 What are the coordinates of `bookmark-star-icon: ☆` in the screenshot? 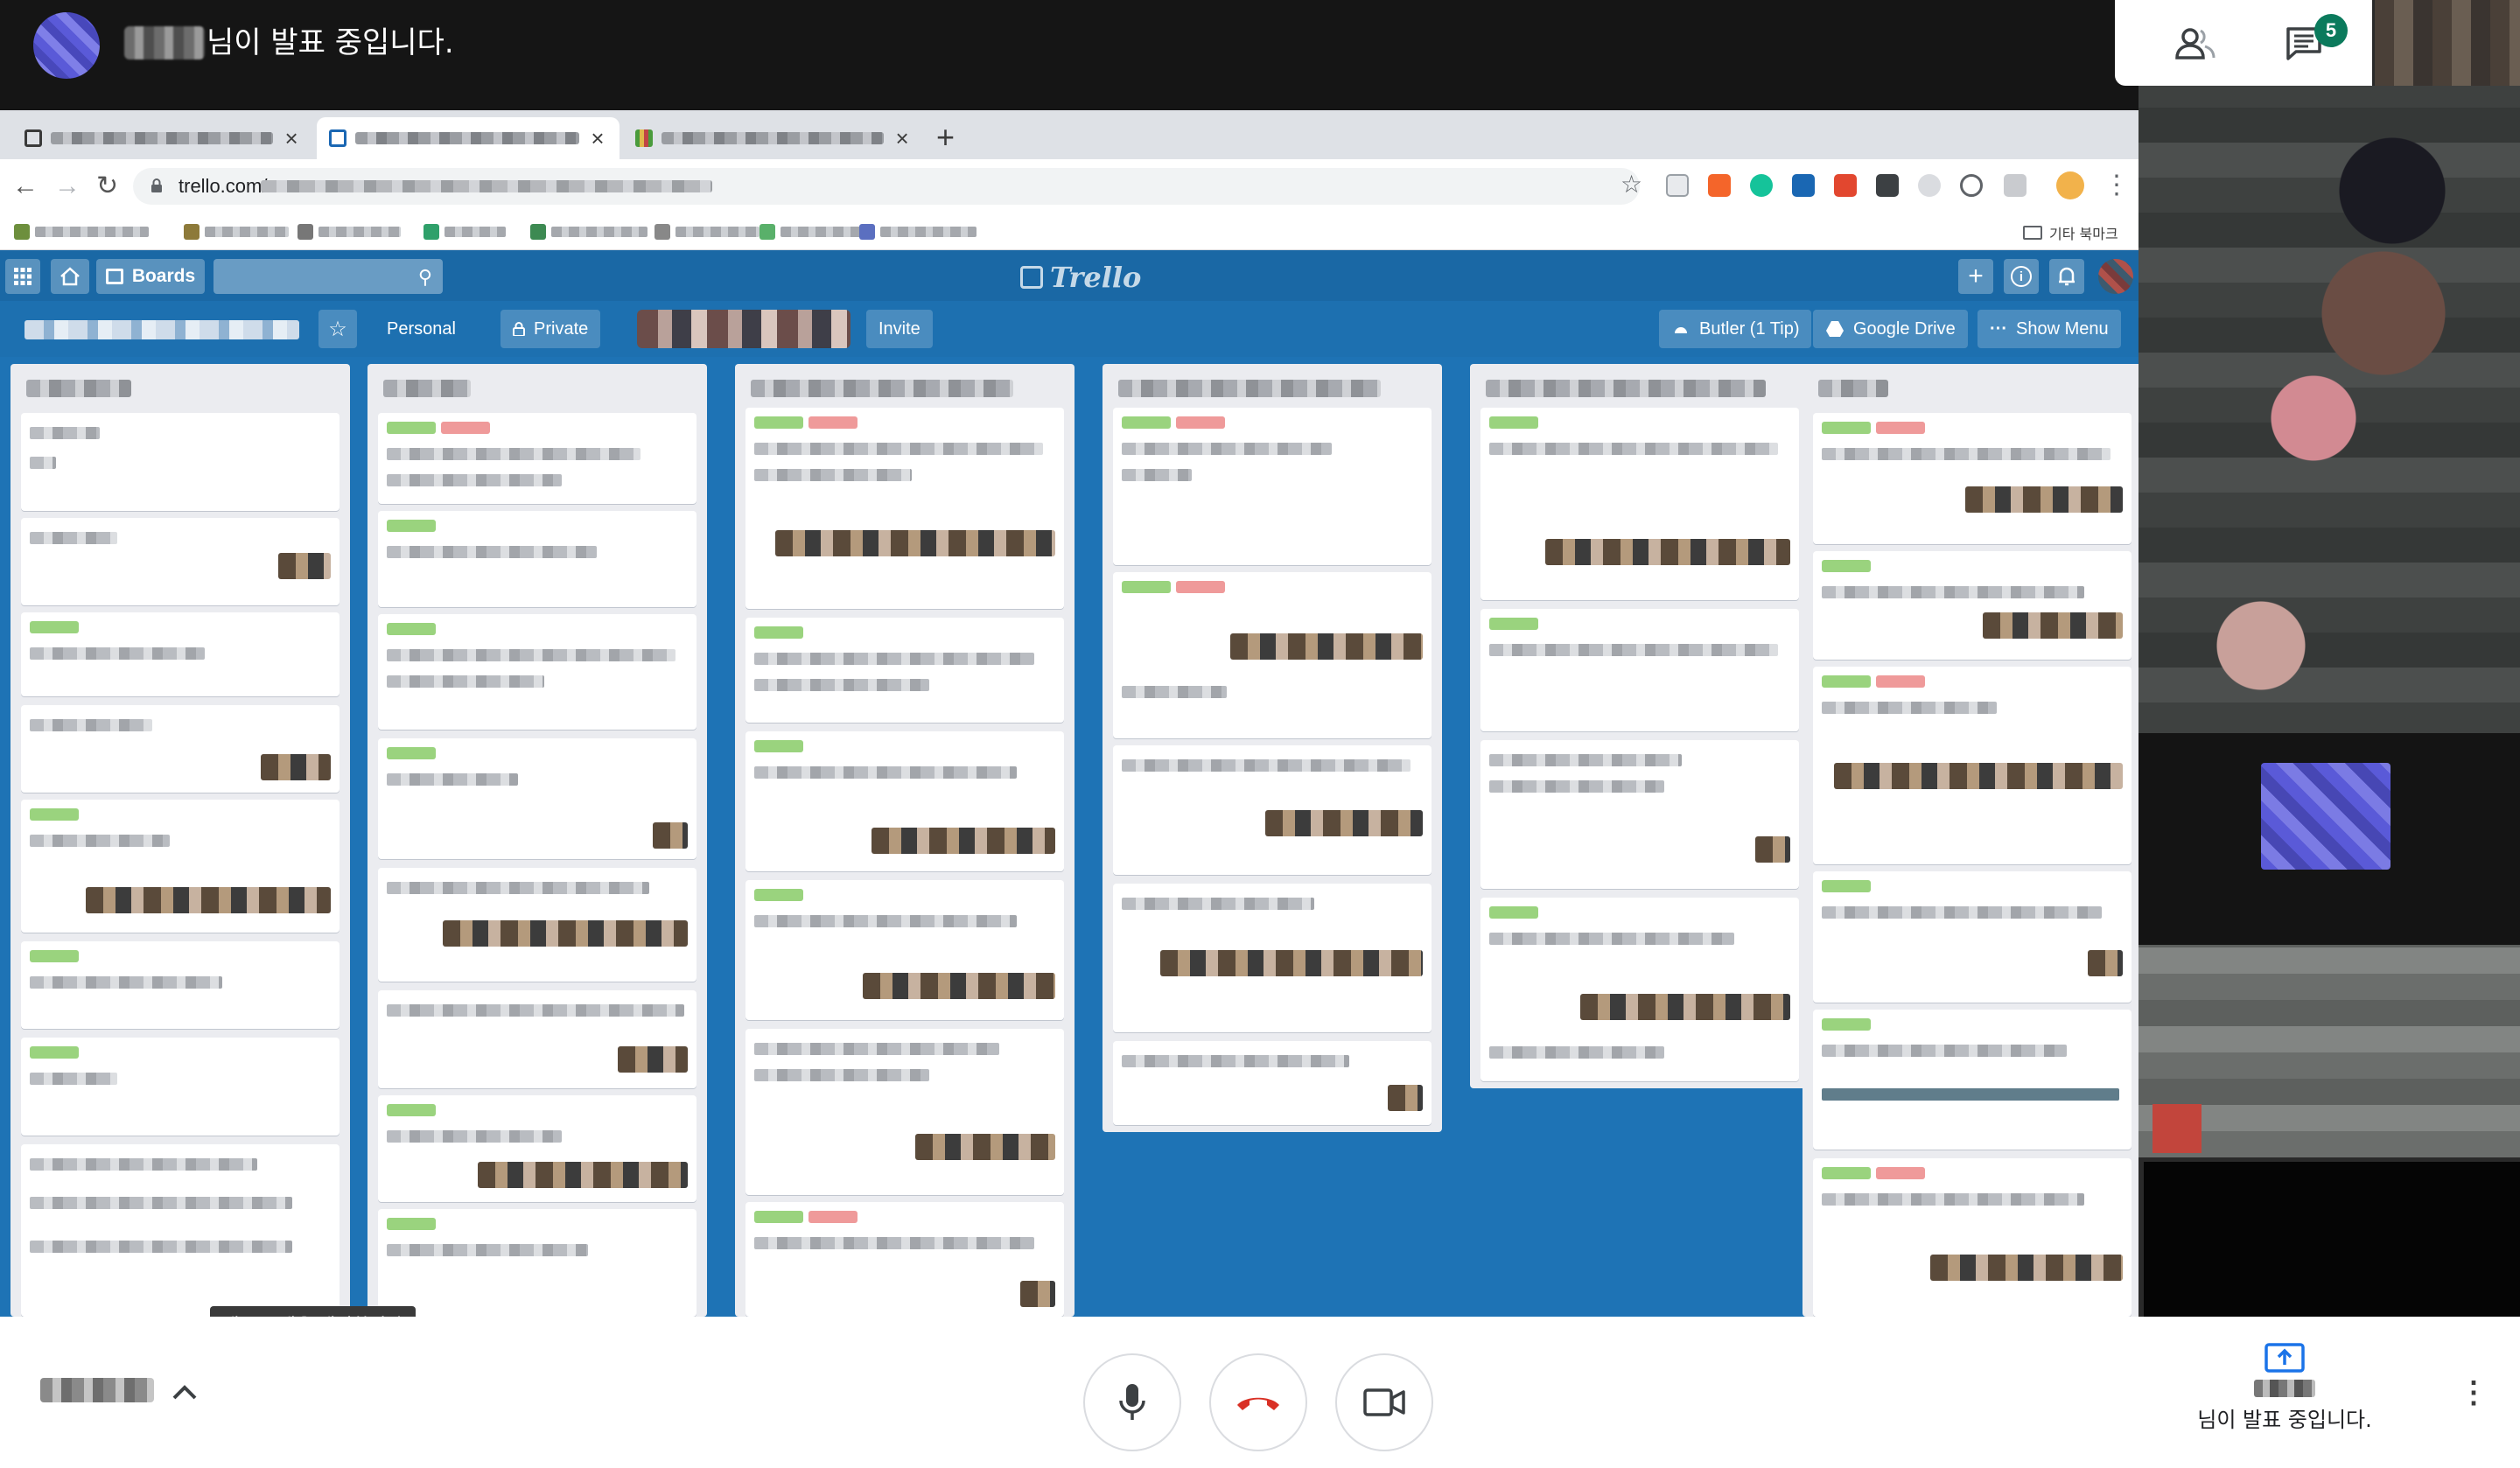 It's located at (1631, 185).